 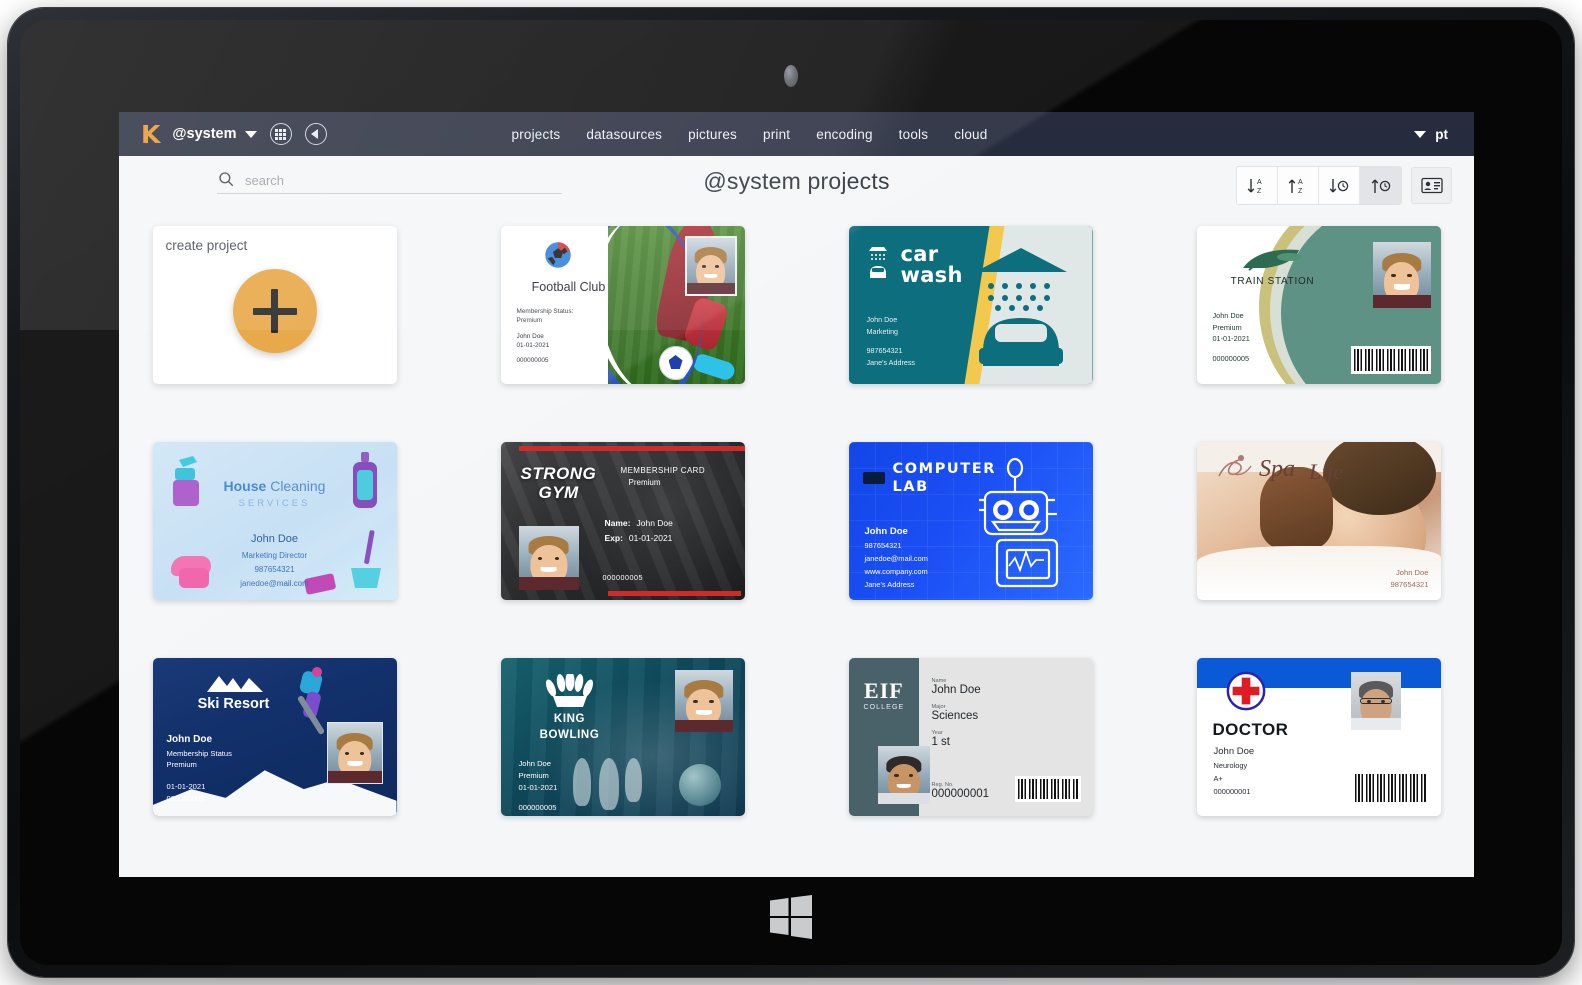 I want to click on train-photo, so click(x=1401, y=275).